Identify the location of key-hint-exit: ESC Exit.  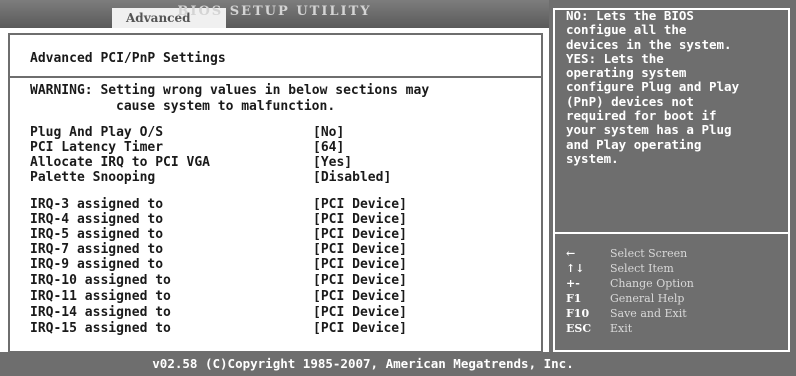
(678, 328).